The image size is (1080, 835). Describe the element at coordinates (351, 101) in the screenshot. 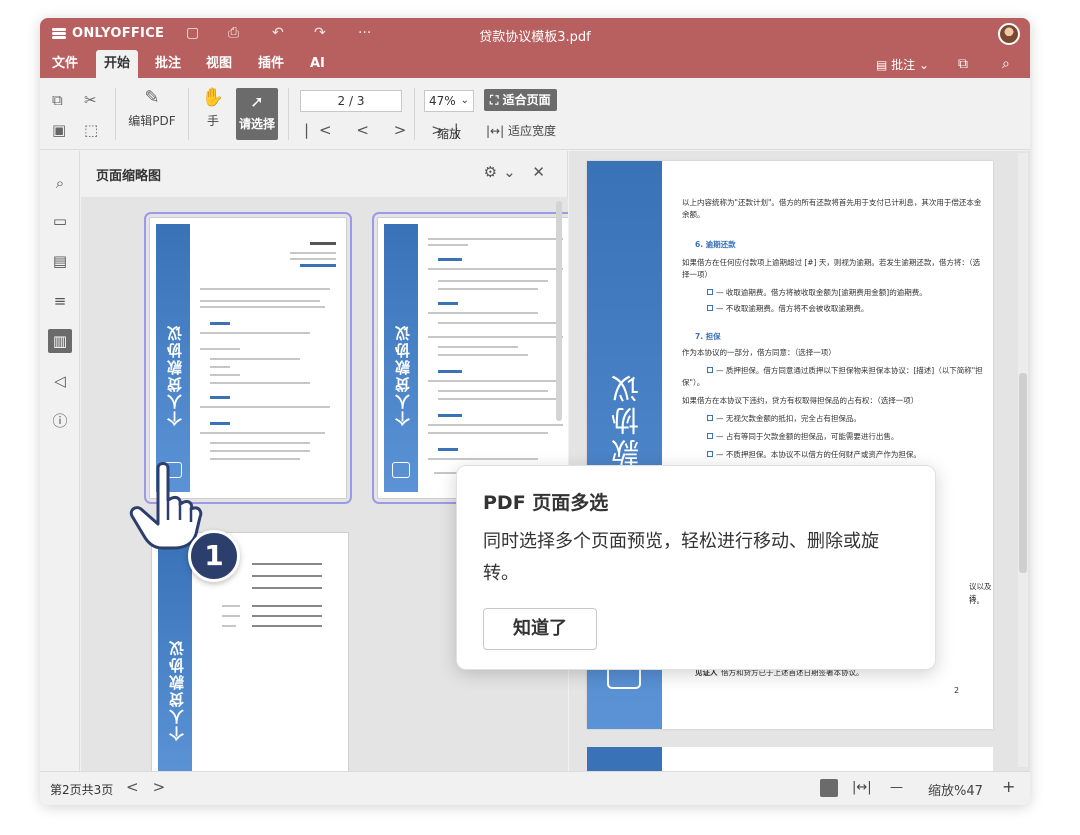

I see `page-number-input: 2 / 3` at that location.